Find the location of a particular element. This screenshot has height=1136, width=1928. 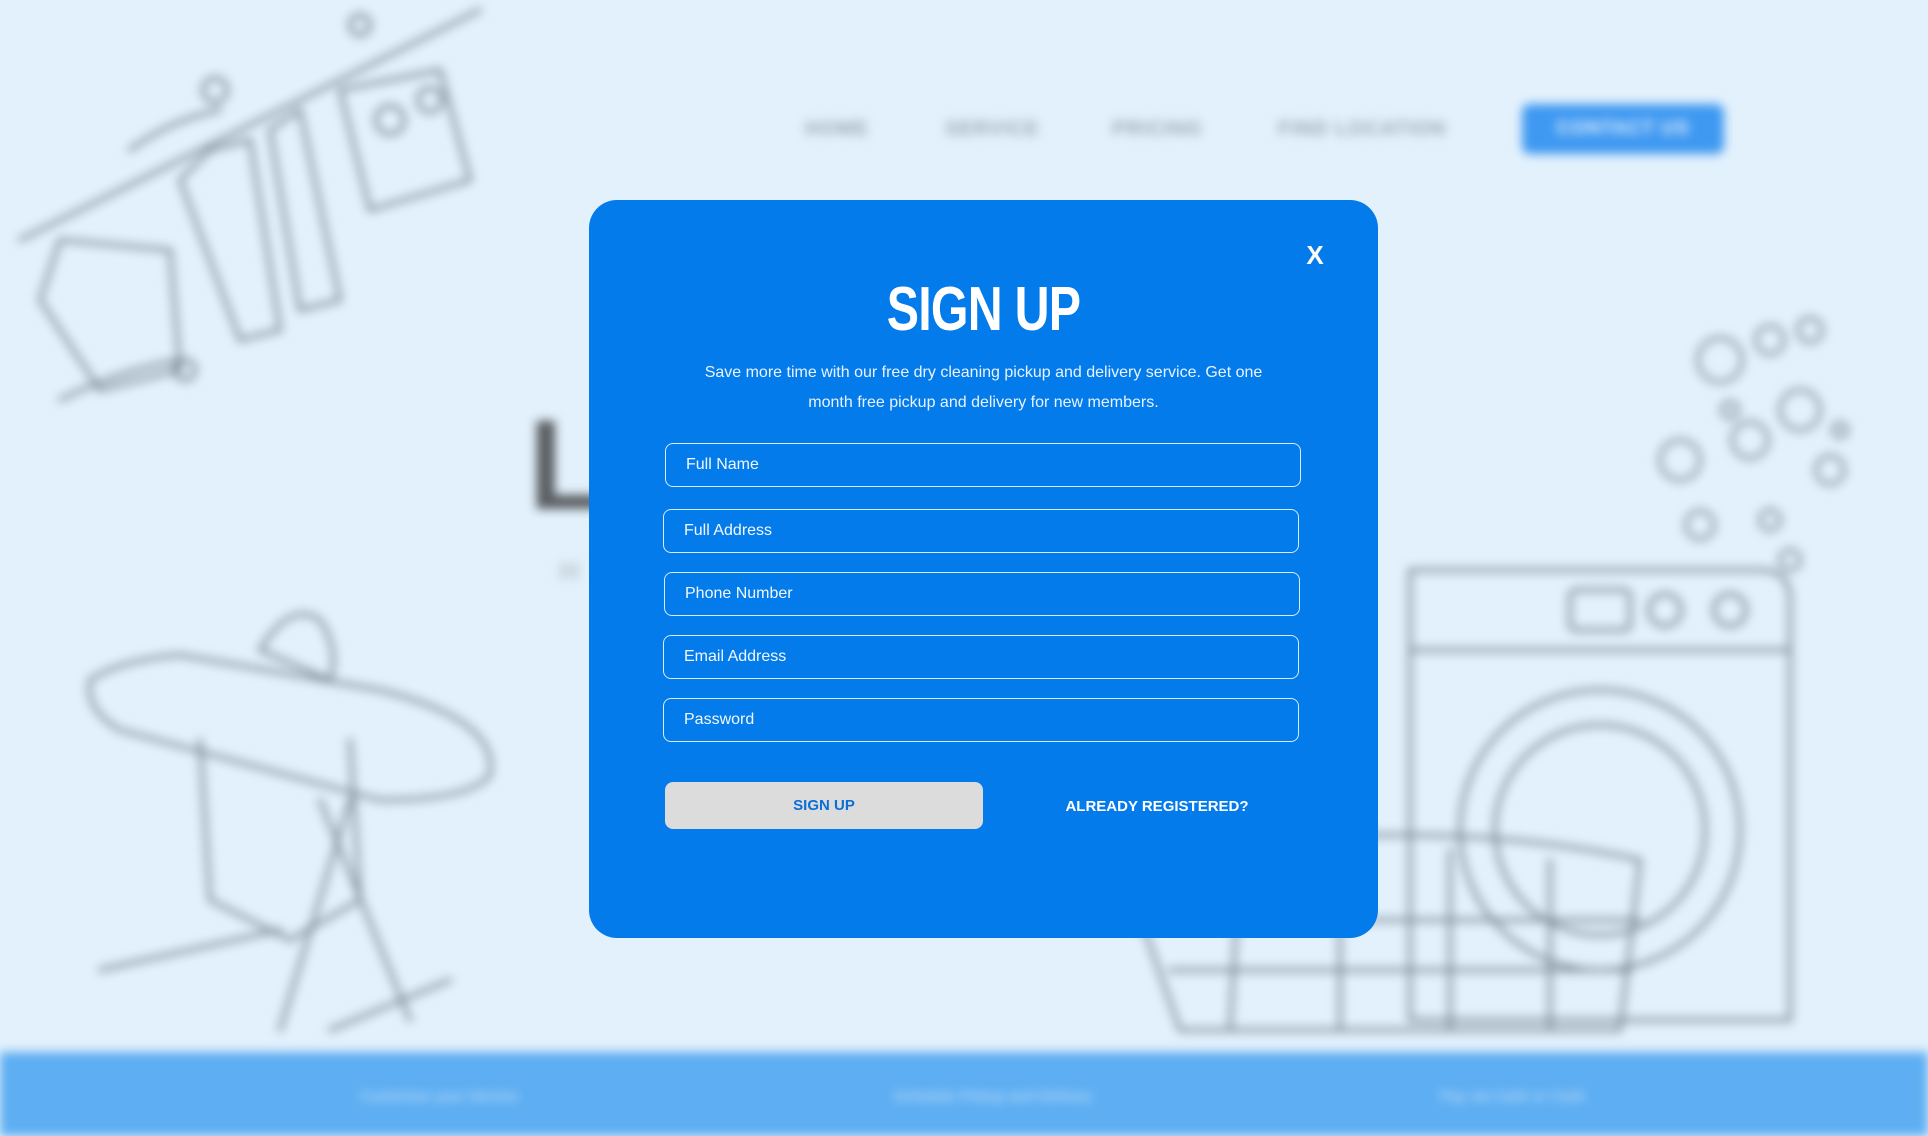

nav-home: HOME is located at coordinates (837, 129).